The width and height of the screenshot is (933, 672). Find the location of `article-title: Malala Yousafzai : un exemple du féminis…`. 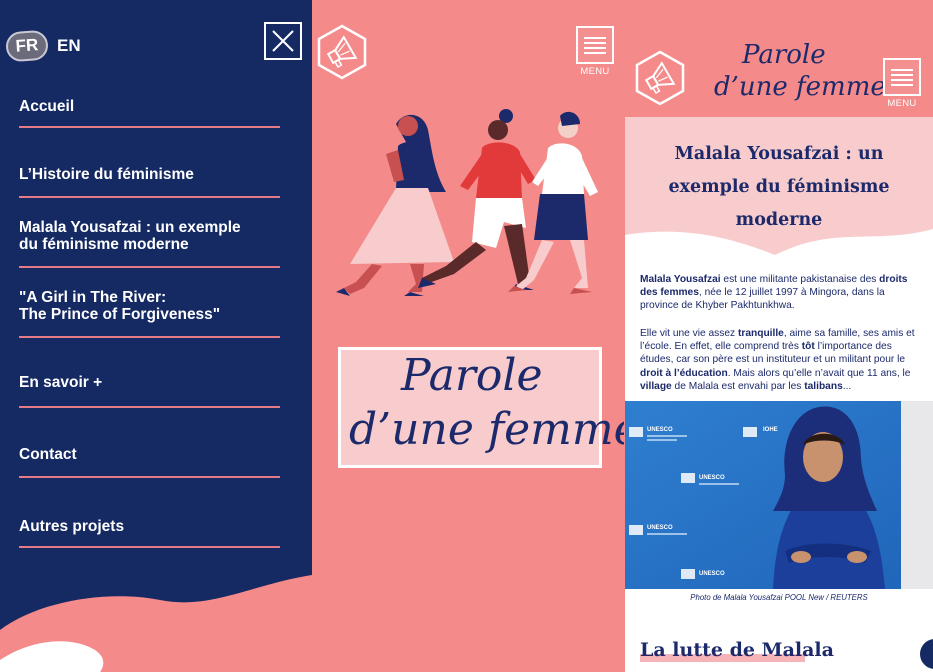

article-title: Malala Yousafzai : un exemple du féminis… is located at coordinates (779, 187).